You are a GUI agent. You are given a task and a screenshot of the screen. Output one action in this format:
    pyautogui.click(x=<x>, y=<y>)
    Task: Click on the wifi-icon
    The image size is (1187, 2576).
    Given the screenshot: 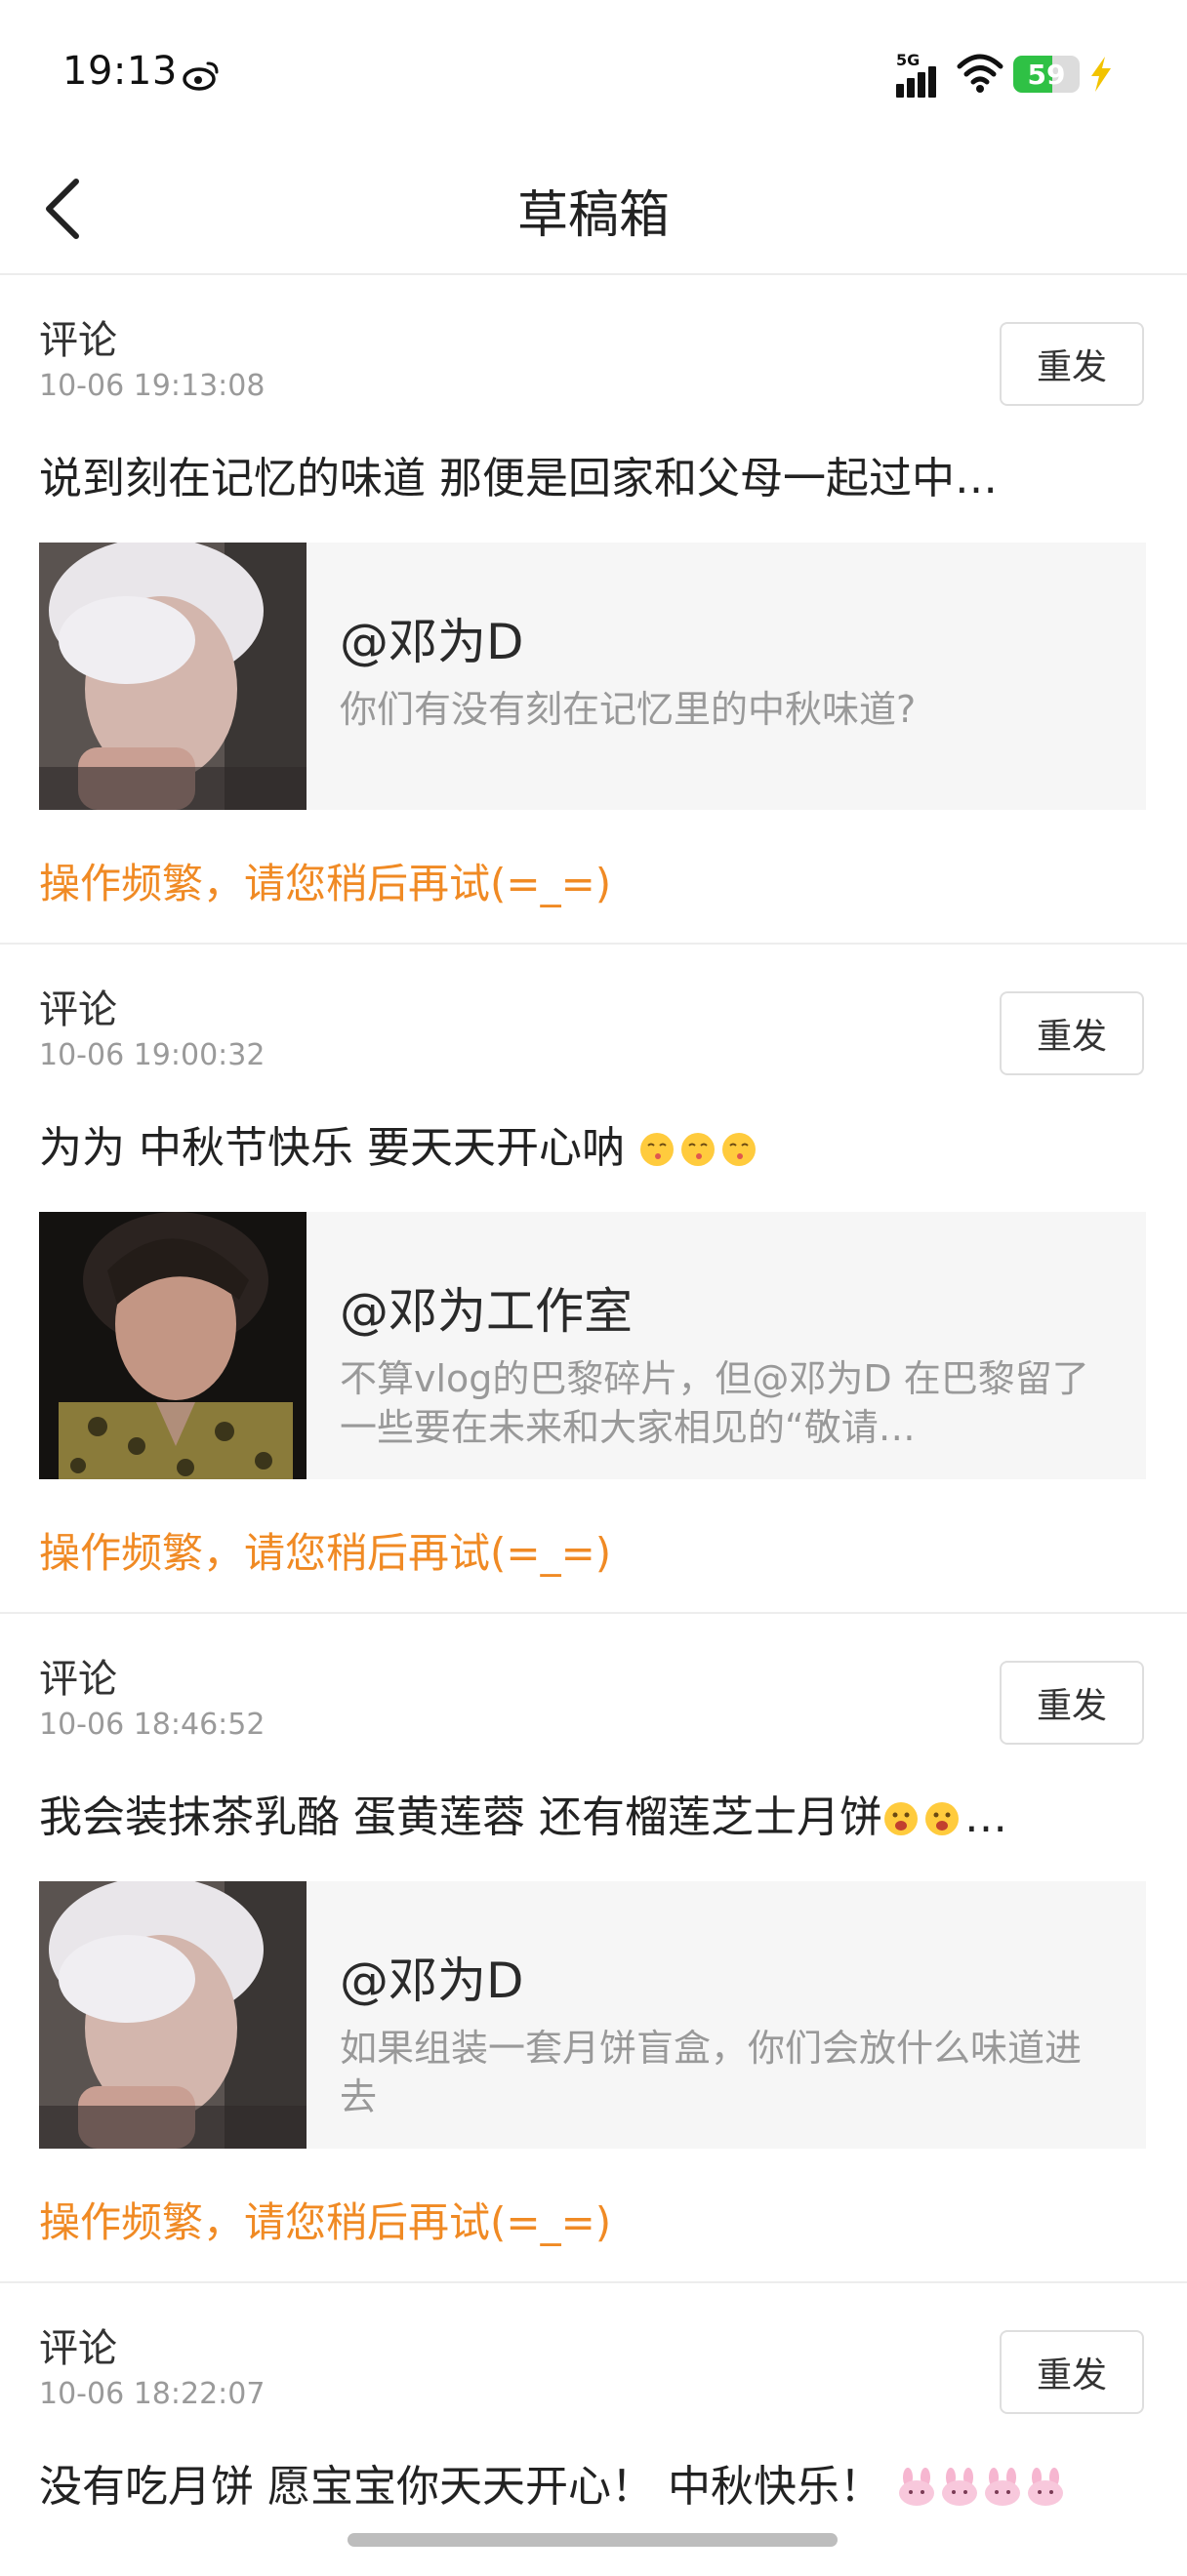 What is the action you would take?
    pyautogui.click(x=980, y=73)
    